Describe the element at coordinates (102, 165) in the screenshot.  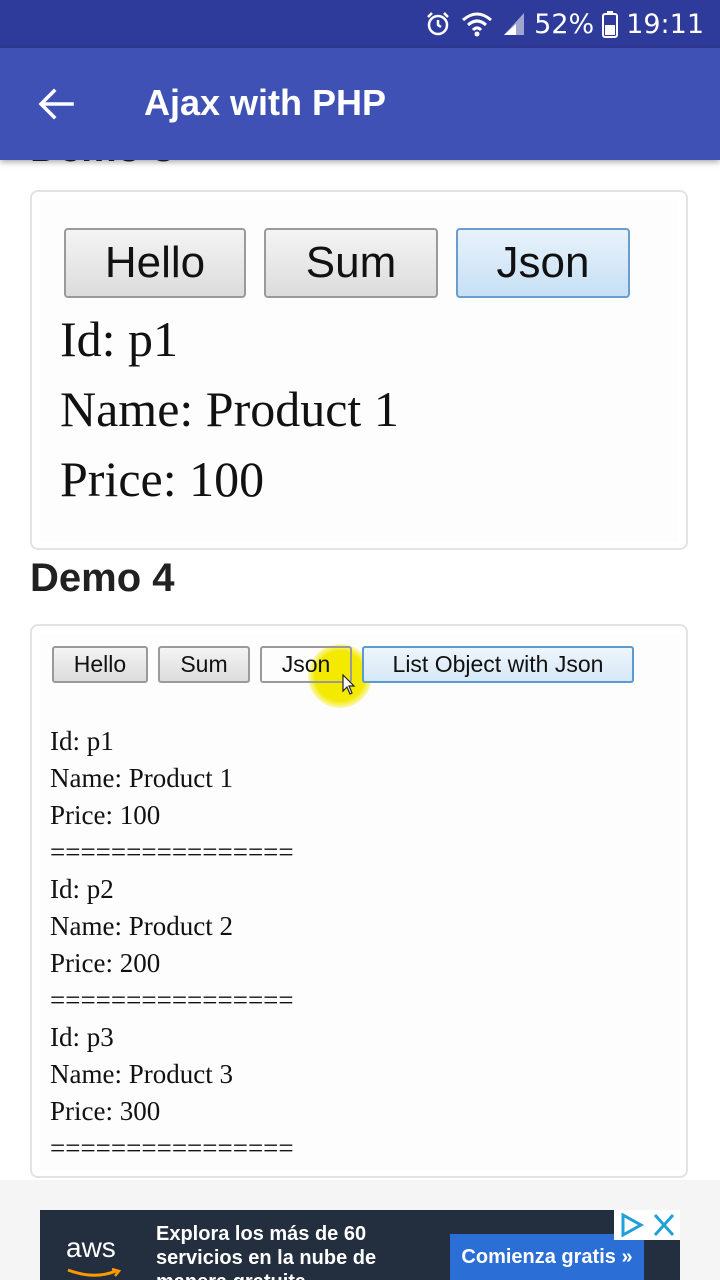
I see `demo3-heading: Demo 3` at that location.